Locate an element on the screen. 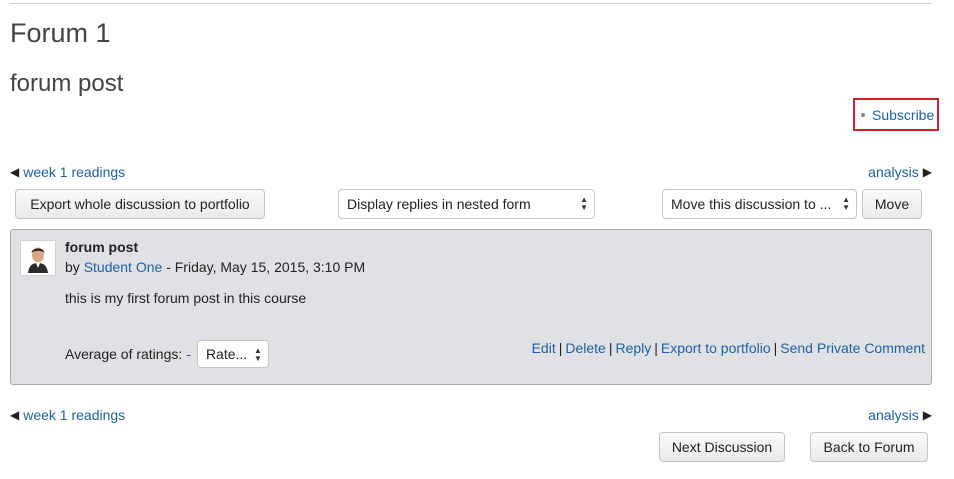 The height and width of the screenshot is (479, 954). ratings-row: Average of ratings: - Rate... ▲ ▼ is located at coordinates (167, 354).